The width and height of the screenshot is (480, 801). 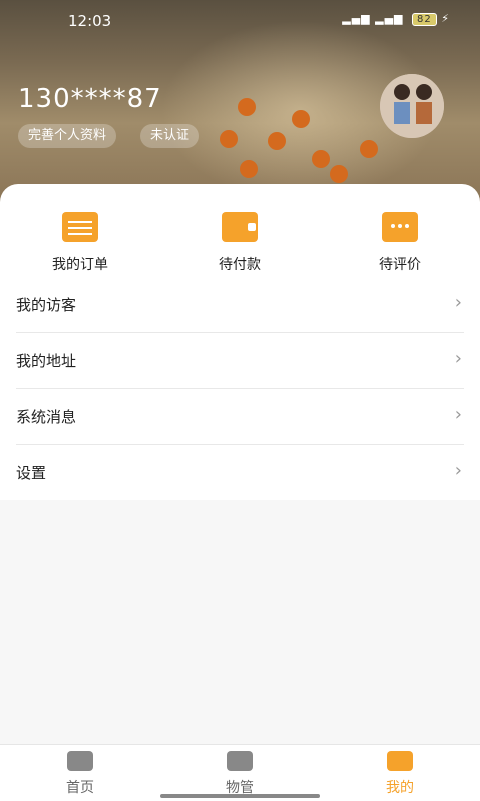 I want to click on quick-action-label: 待付款, so click(x=240, y=265).